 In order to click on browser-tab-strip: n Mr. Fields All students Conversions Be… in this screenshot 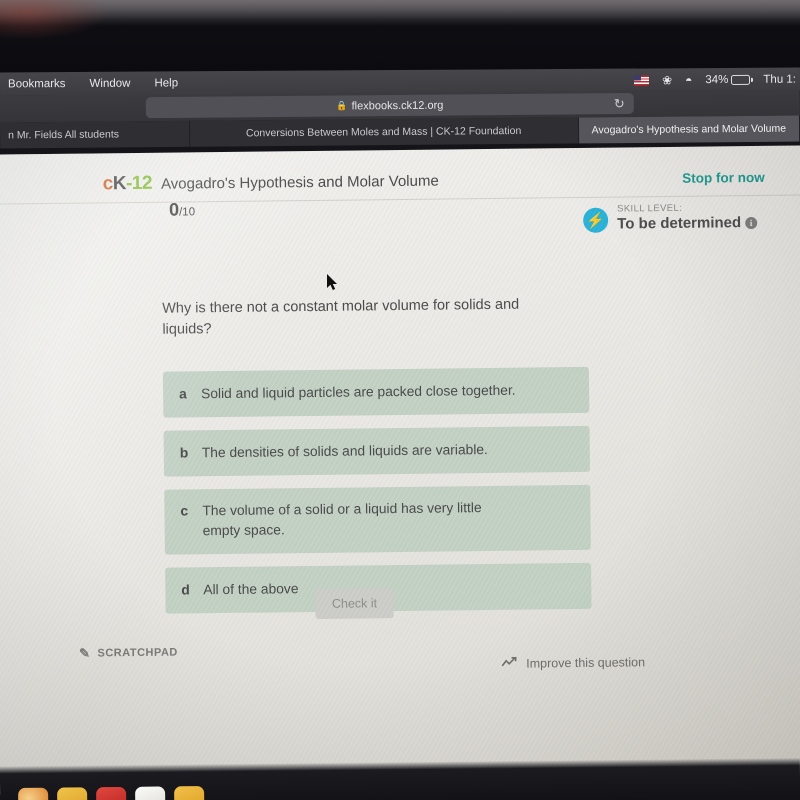, I will do `click(400, 132)`.